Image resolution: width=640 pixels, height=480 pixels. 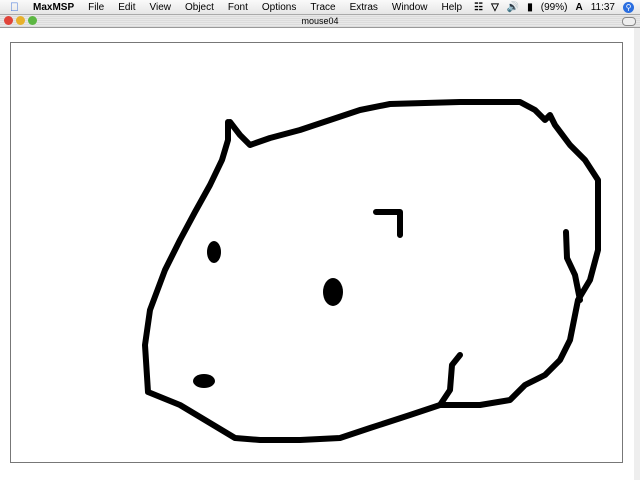 I want to click on menu-object: Object, so click(x=199, y=7).